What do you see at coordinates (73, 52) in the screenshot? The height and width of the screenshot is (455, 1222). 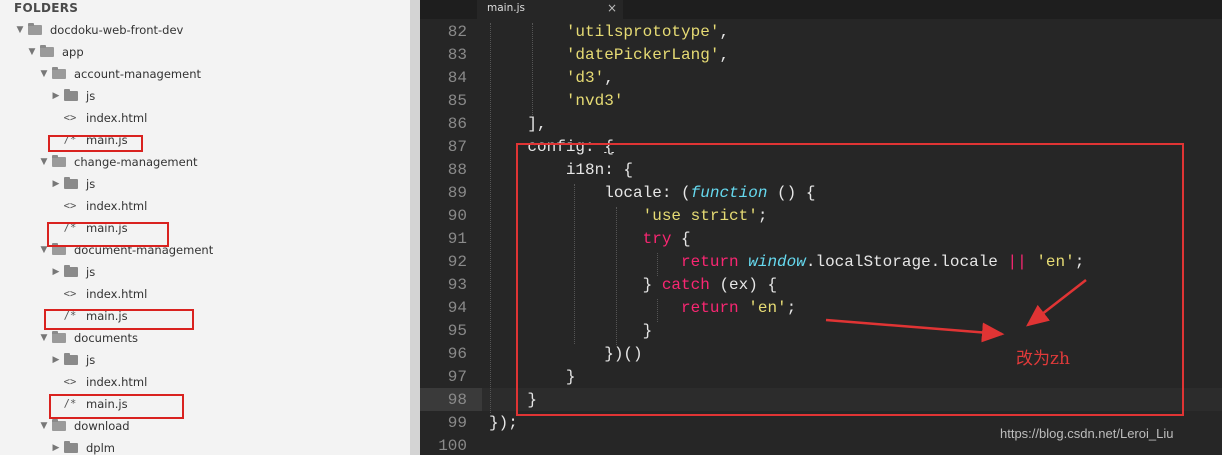 I see `tree-item-label: app` at bounding box center [73, 52].